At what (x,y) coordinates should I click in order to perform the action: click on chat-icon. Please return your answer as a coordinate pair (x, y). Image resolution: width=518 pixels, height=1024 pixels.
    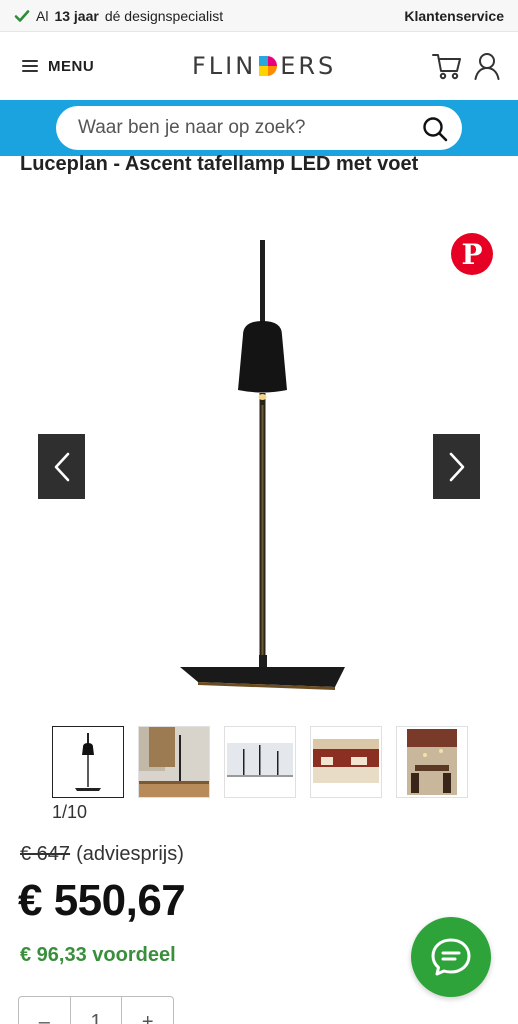
    Looking at the image, I should click on (451, 957).